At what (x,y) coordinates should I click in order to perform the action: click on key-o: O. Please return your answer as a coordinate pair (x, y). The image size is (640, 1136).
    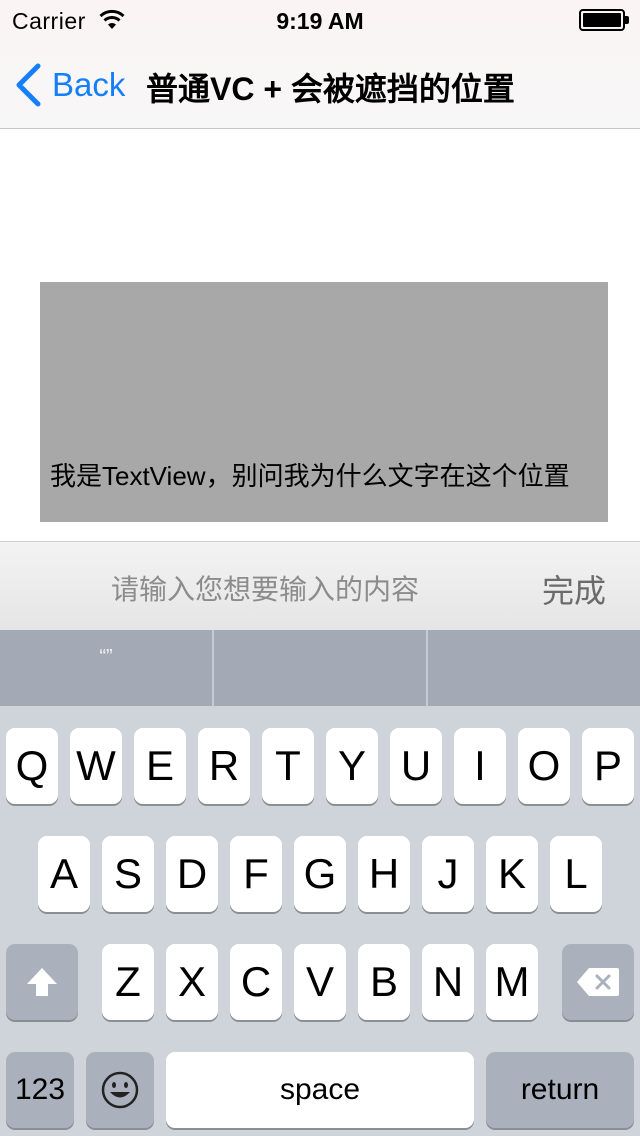
    Looking at the image, I should click on (544, 766).